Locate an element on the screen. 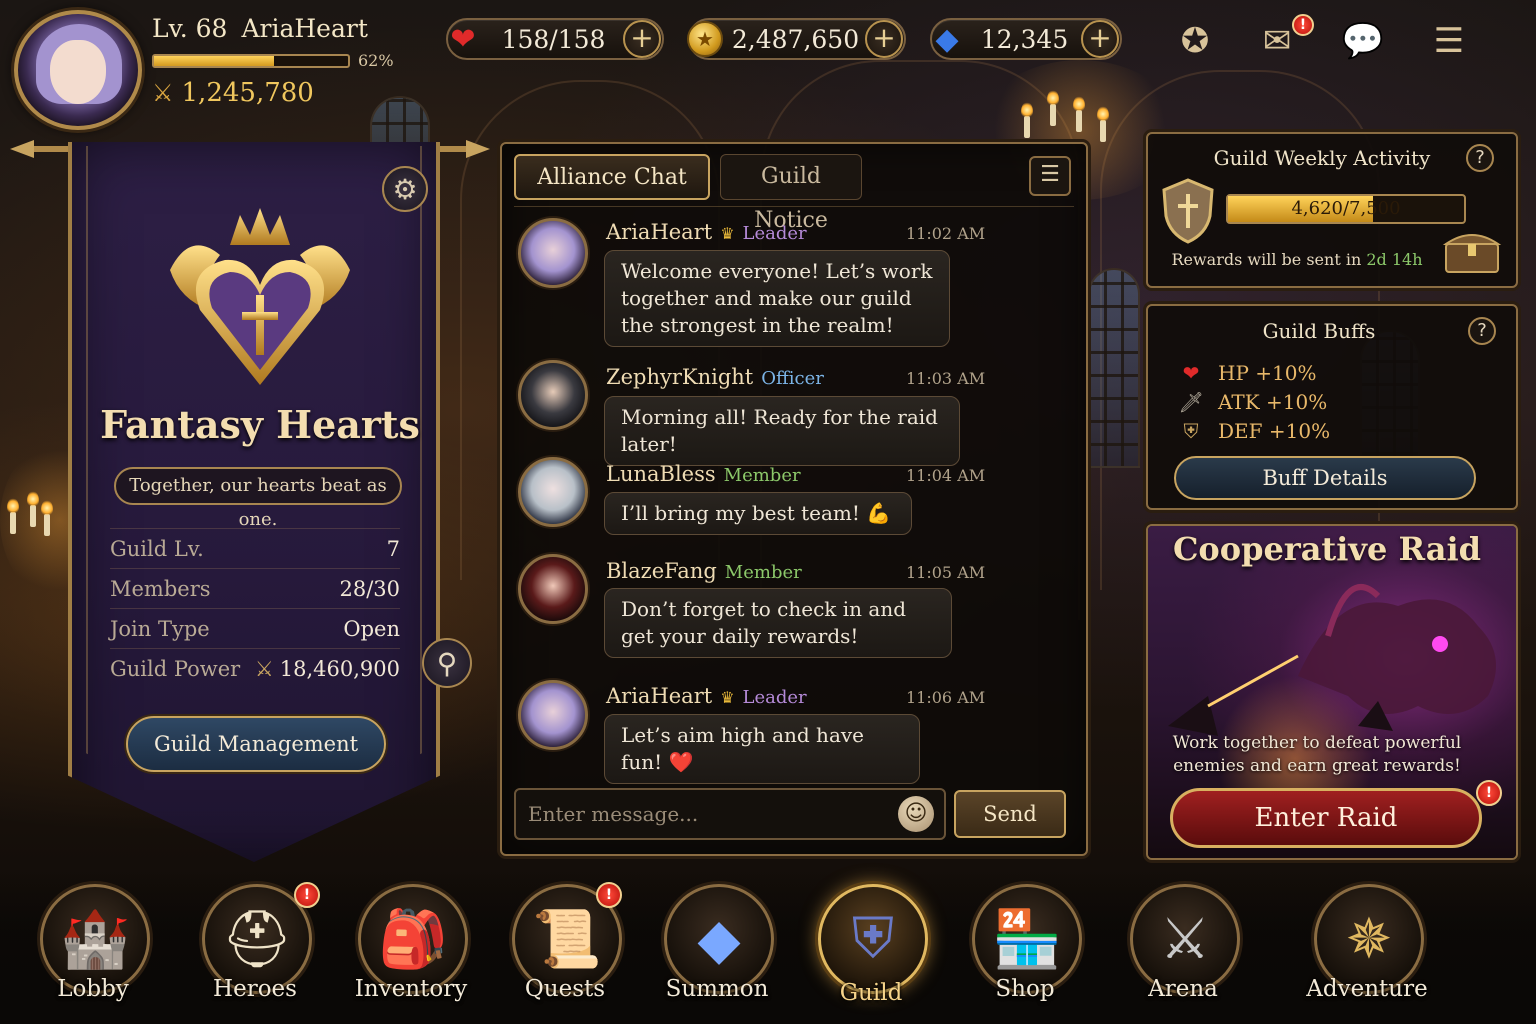  guild-info-label: Members is located at coordinates (160, 588).